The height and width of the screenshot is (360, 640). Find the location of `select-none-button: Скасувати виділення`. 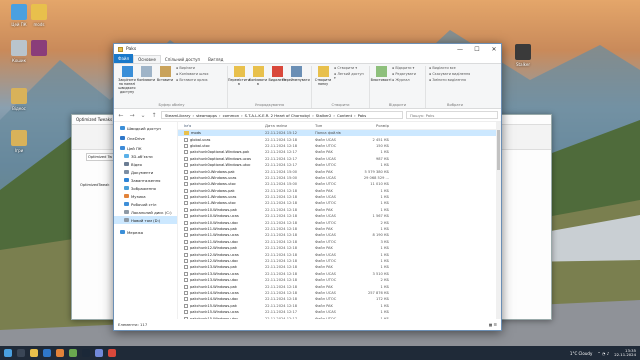

select-none-button: Скасувати виділення is located at coordinates (449, 74).